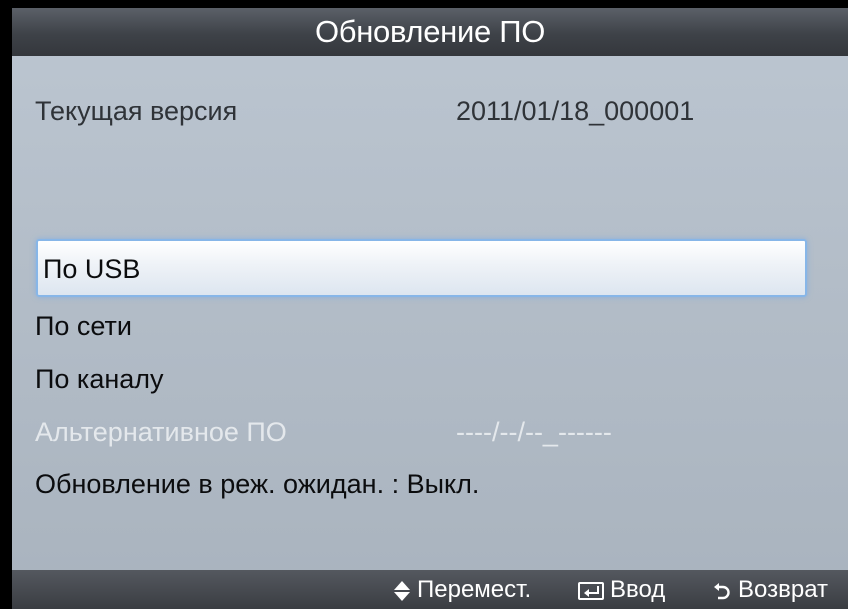  I want to click on footer-hints: Перемест. Ввод Возврат, so click(430, 589).